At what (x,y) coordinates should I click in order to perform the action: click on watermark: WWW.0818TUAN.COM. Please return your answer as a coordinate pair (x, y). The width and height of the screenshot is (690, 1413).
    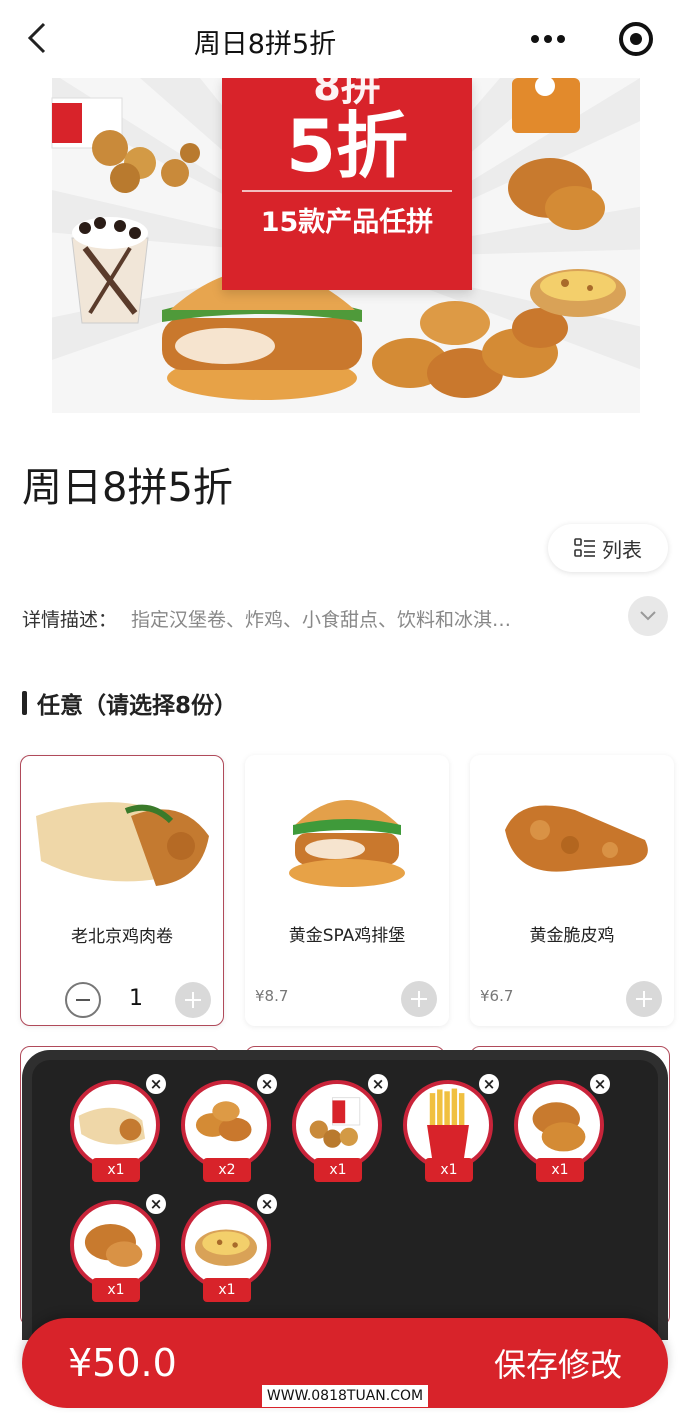
    Looking at the image, I should click on (345, 1396).